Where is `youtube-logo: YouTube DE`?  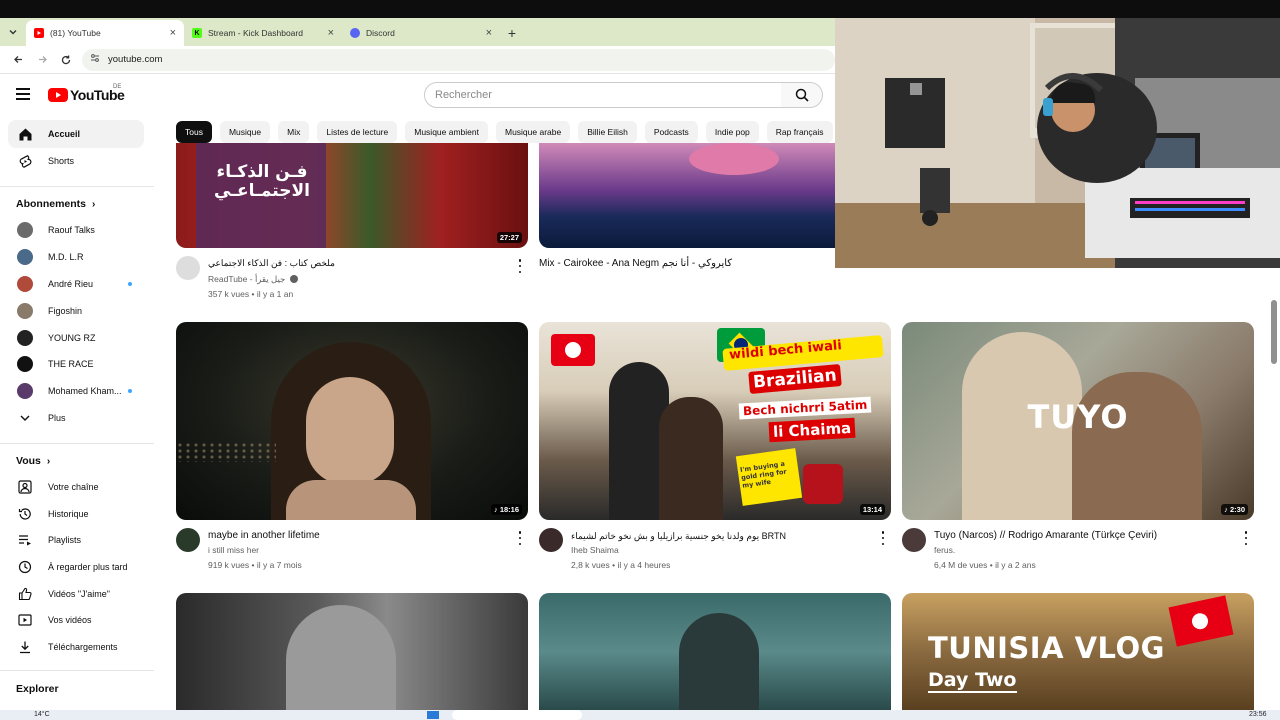
youtube-logo: YouTube DE is located at coordinates (86, 93).